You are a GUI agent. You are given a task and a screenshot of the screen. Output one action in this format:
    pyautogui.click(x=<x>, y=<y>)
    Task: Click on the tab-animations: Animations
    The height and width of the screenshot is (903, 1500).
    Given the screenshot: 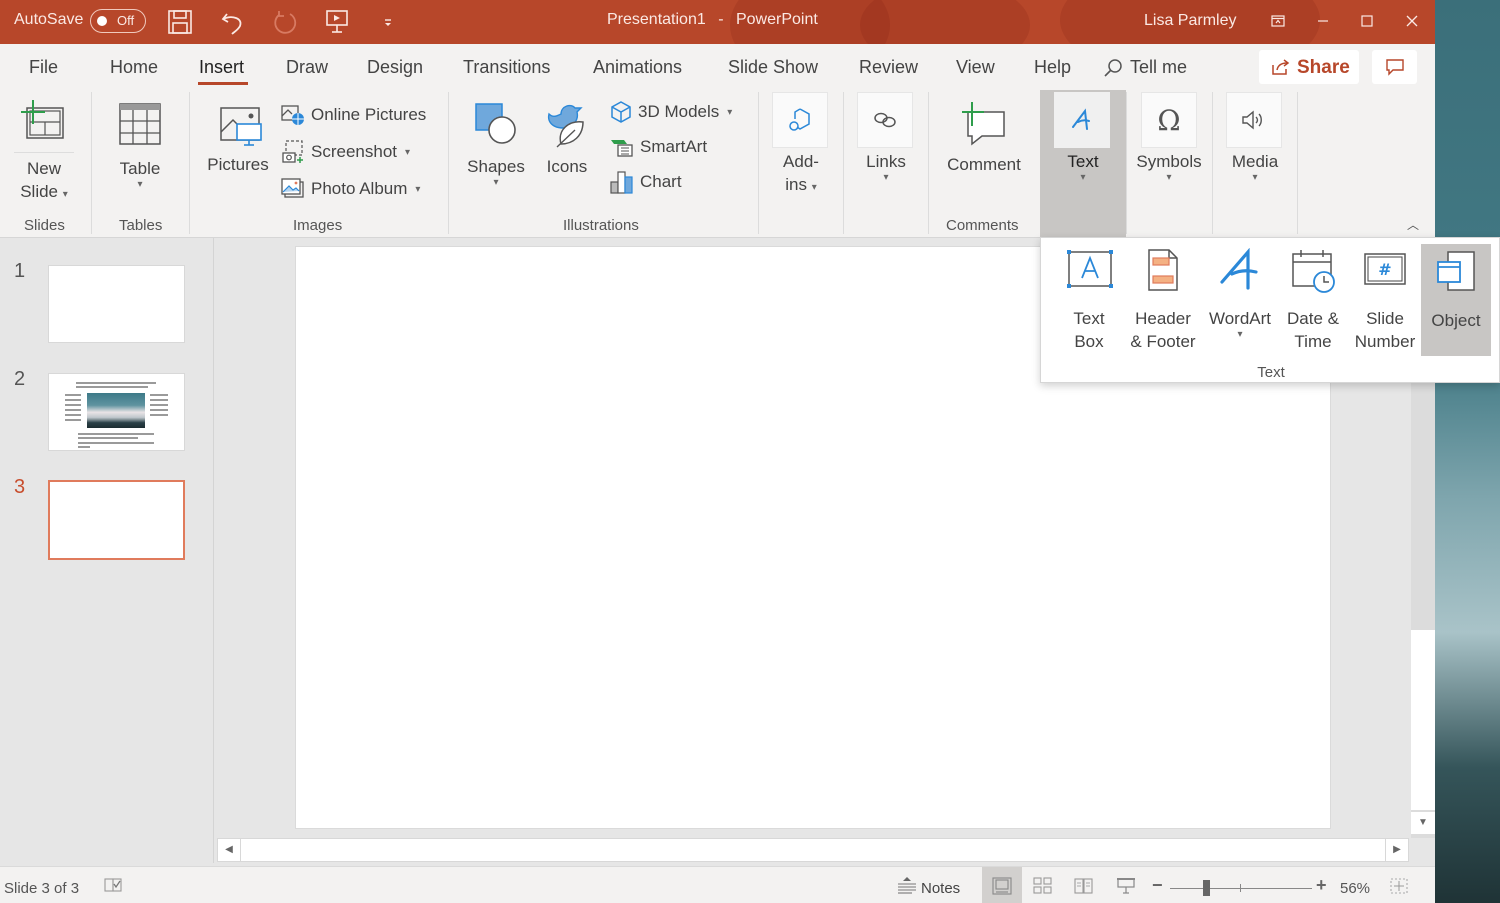 What is the action you would take?
    pyautogui.click(x=637, y=67)
    